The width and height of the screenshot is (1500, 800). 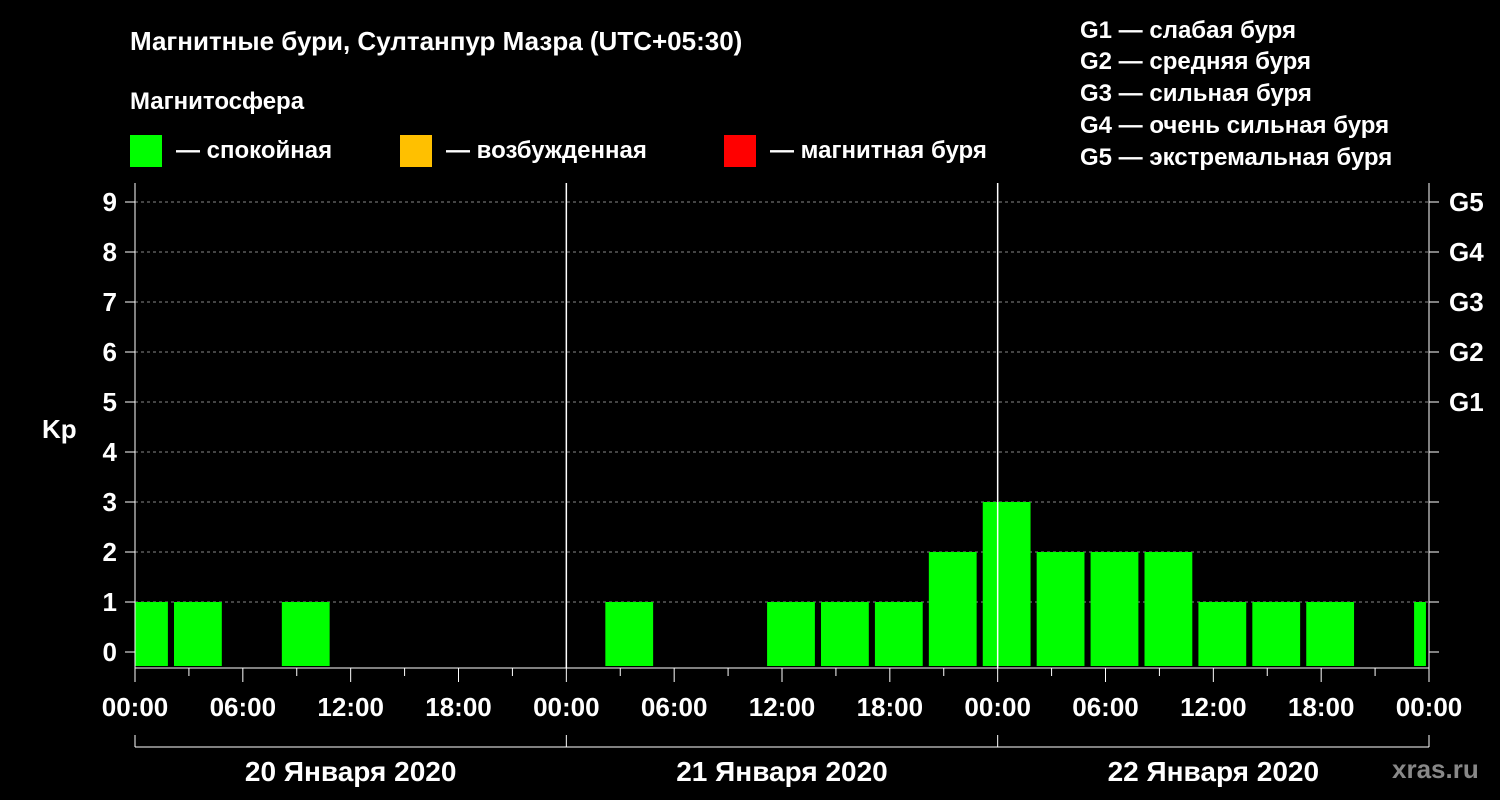 What do you see at coordinates (878, 150) in the screenshot?
I see `legend-label-storm: — магнитная буря` at bounding box center [878, 150].